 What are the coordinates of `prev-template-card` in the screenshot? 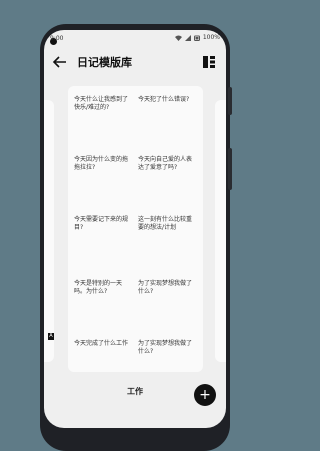 It's located at (49, 231).